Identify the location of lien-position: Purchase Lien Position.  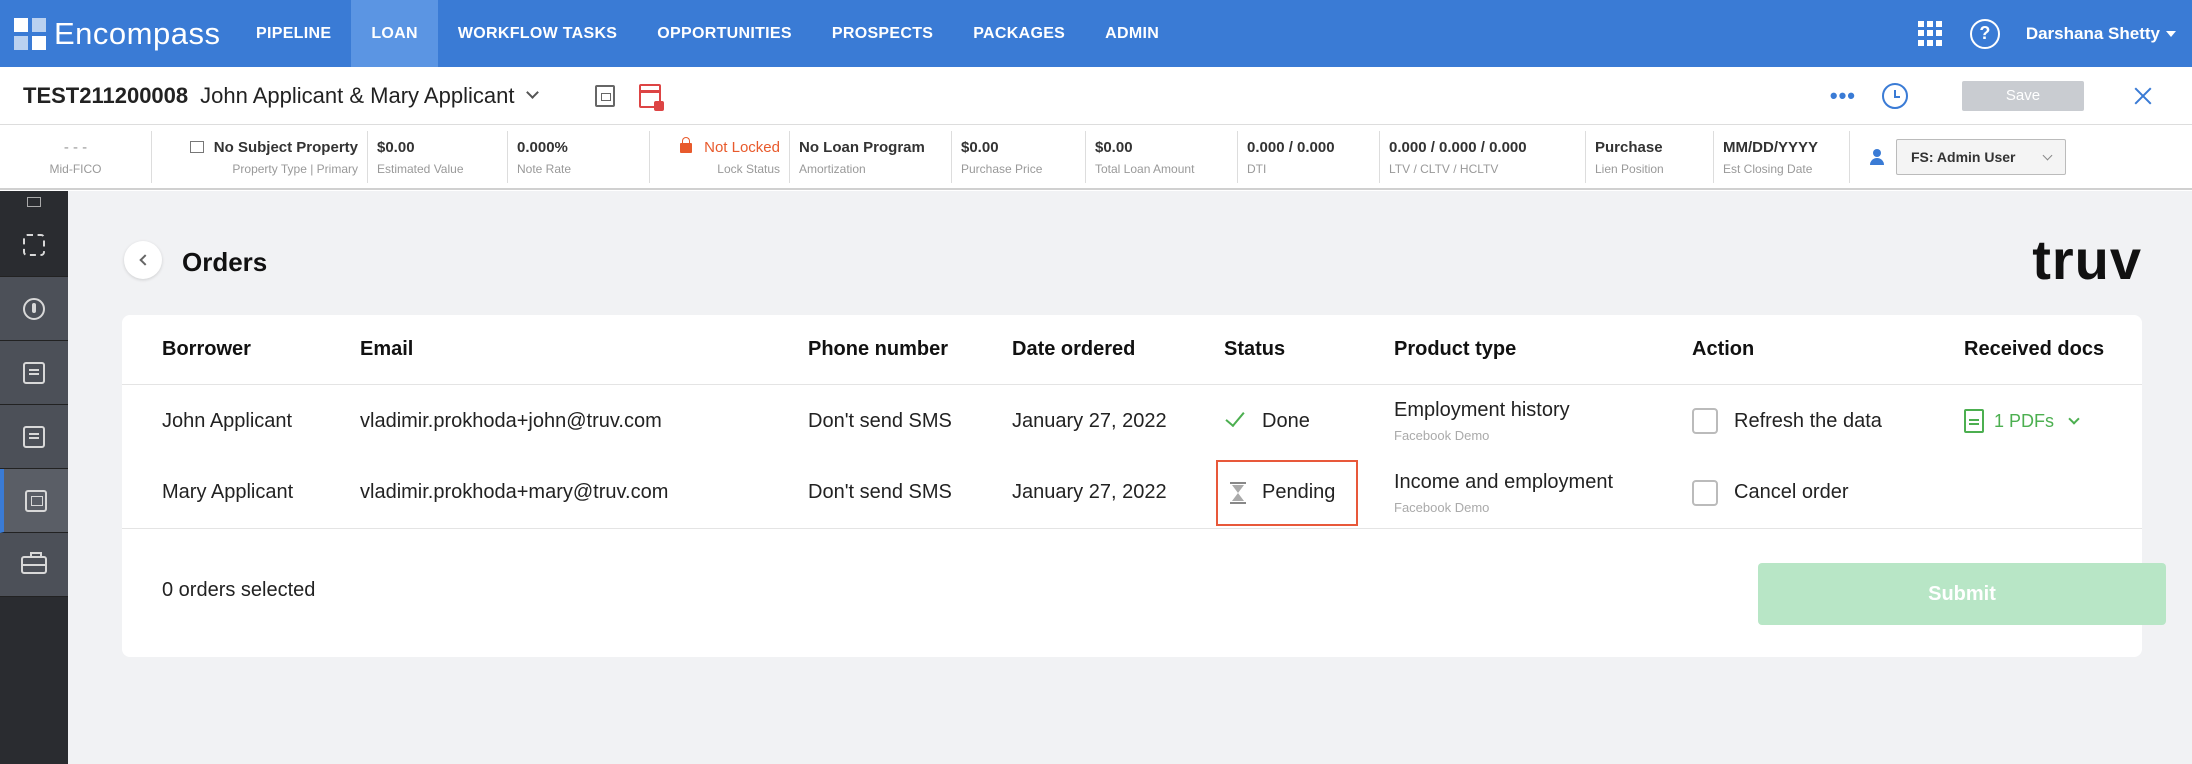
(1650, 157).